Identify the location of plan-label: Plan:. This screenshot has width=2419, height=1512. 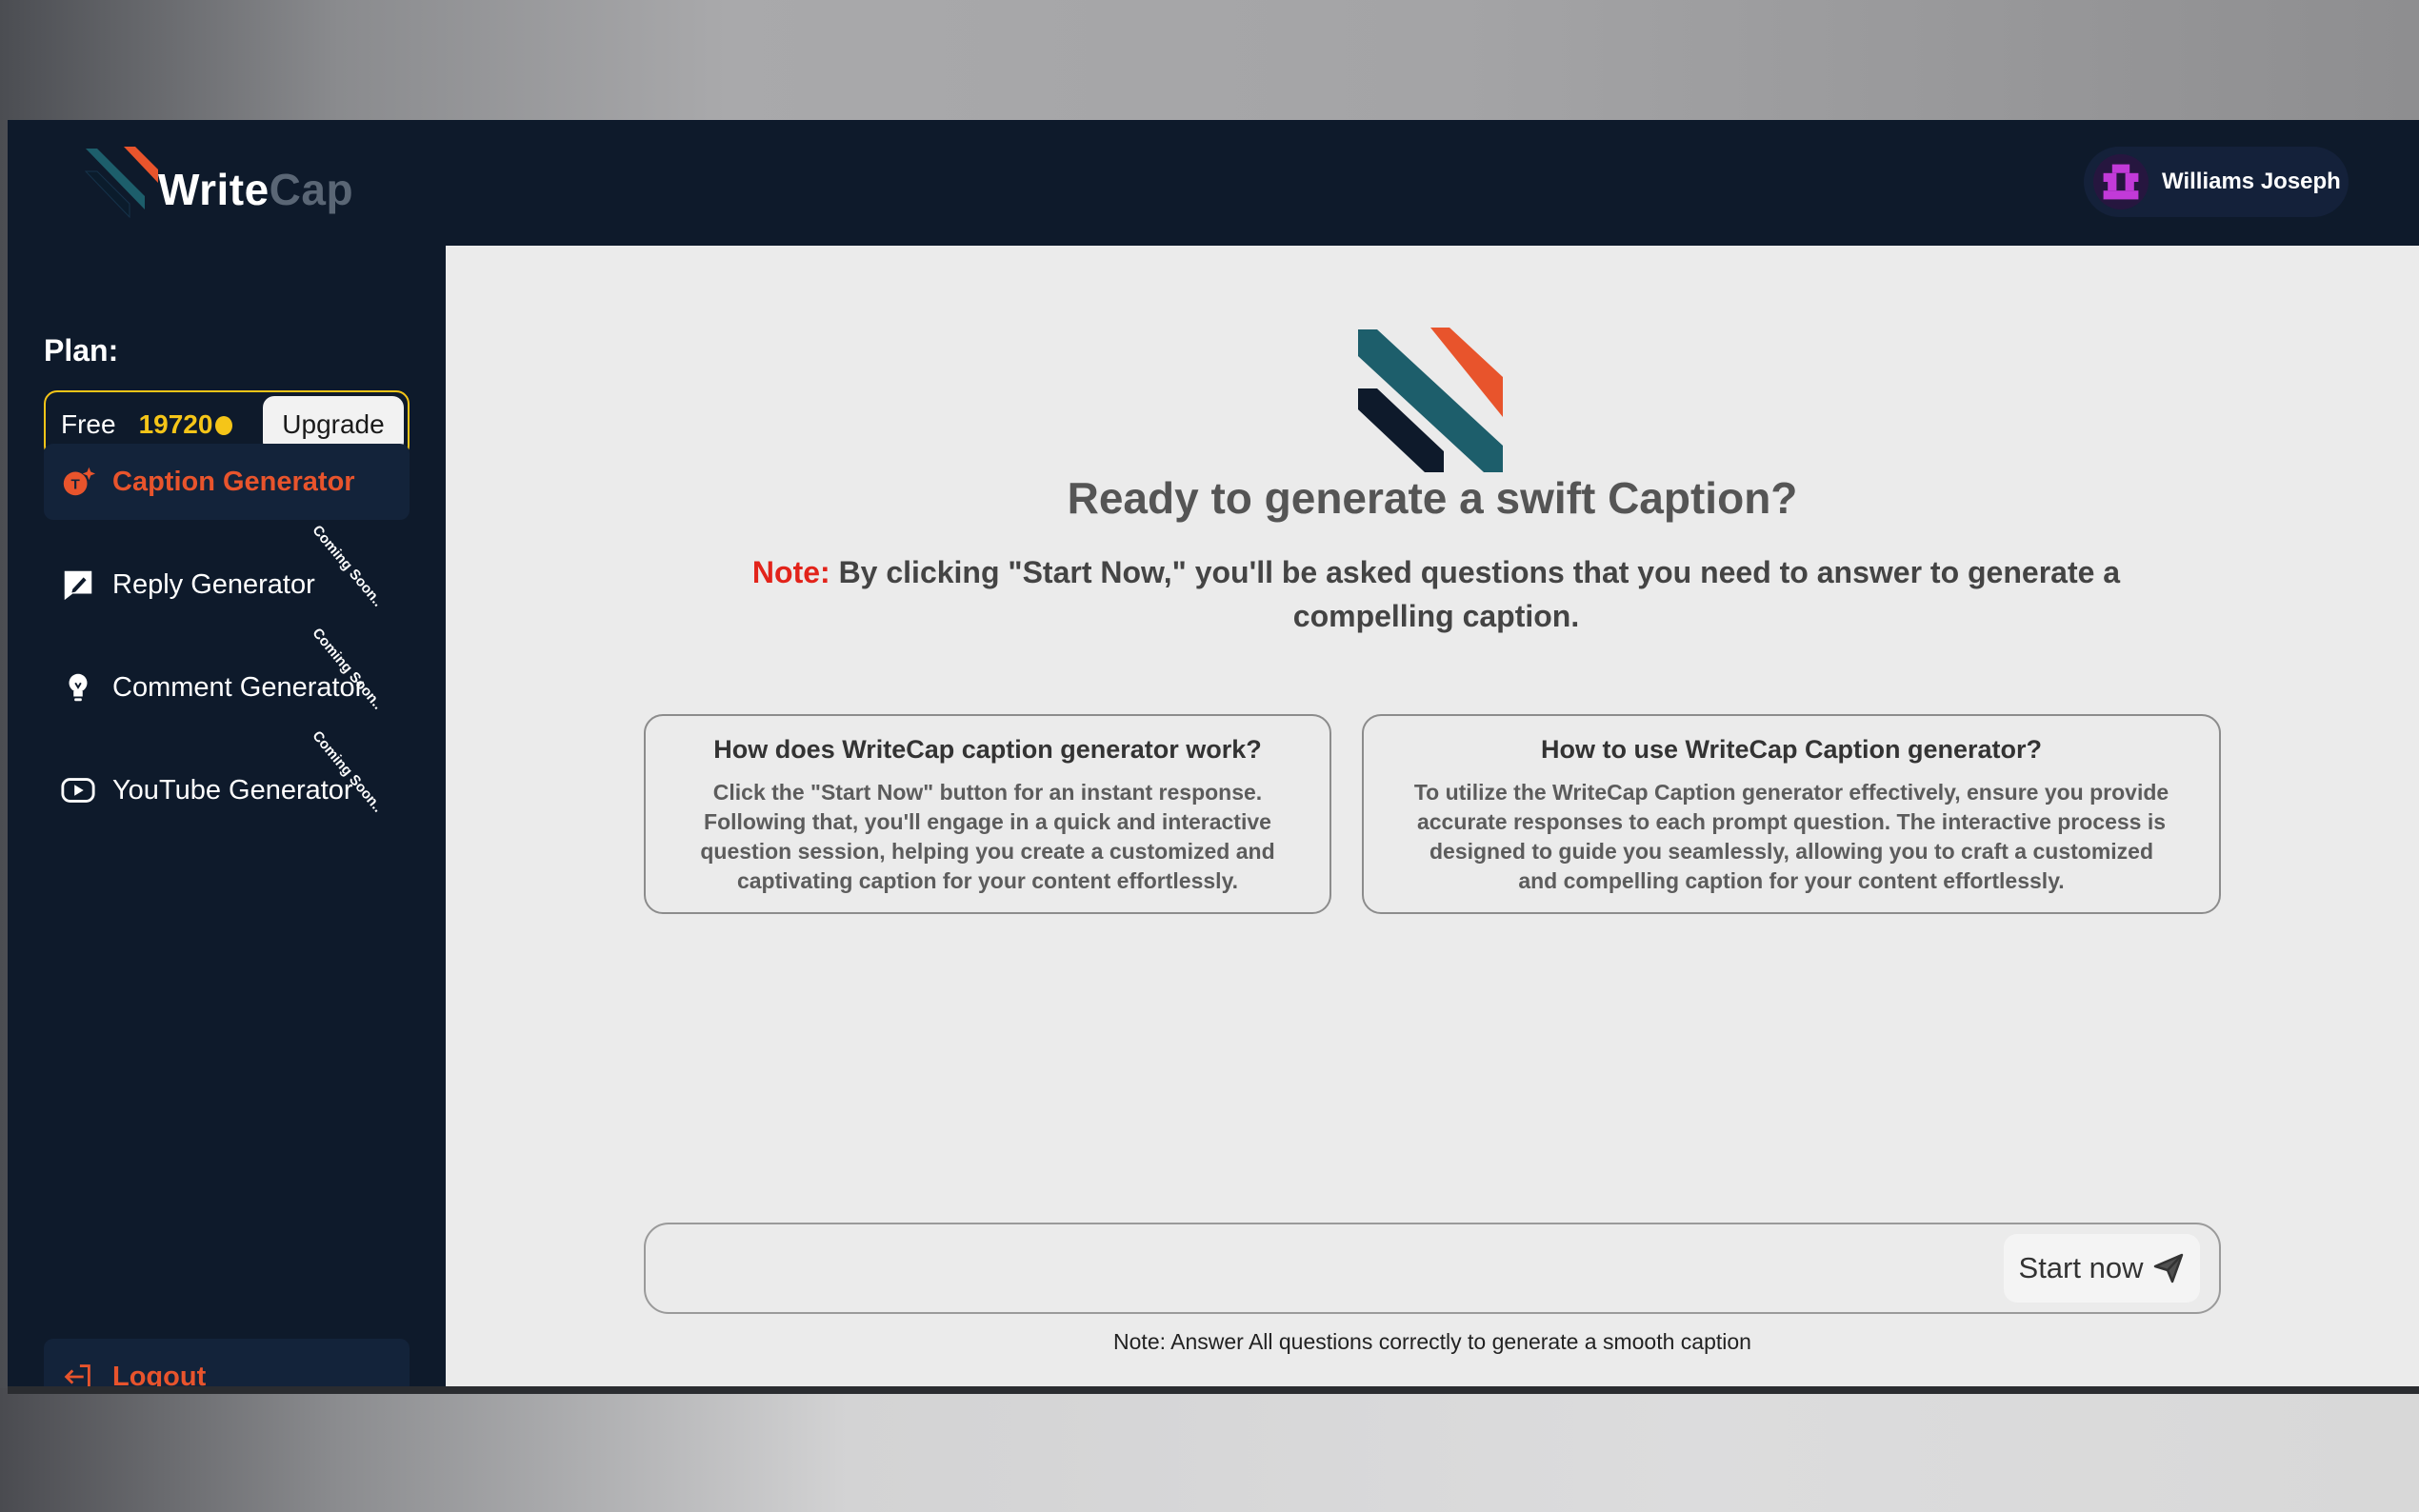
(81, 350).